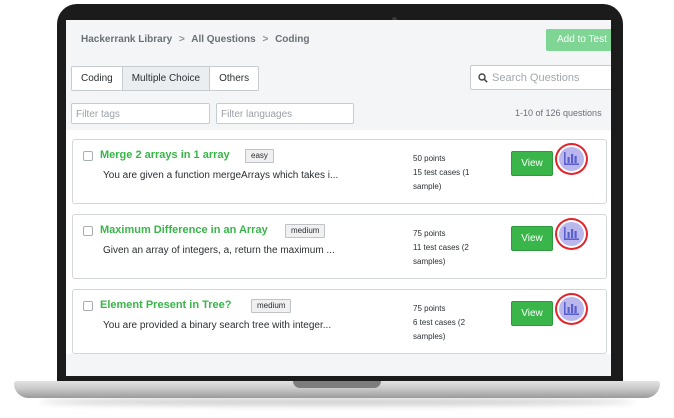  Describe the element at coordinates (259, 156) in the screenshot. I see `difficulty-badge: easy` at that location.